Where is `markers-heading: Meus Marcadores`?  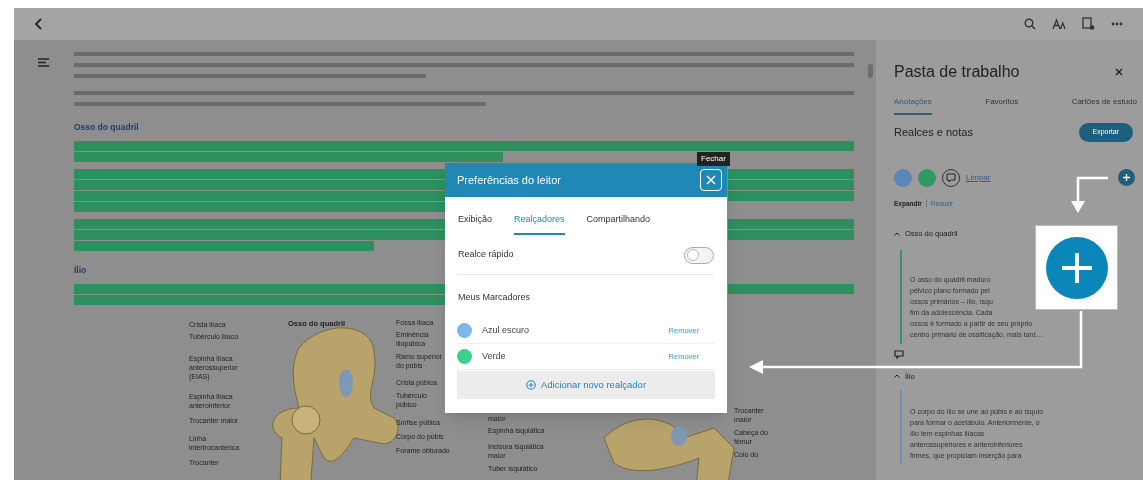 markers-heading: Meus Marcadores is located at coordinates (494, 297).